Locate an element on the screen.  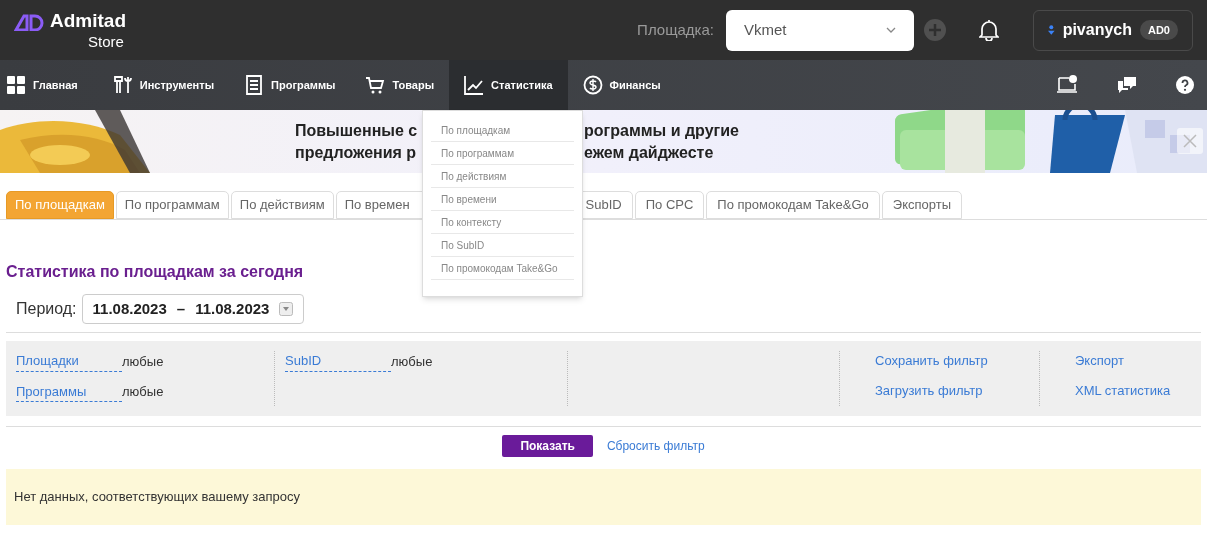
cart-icon is located at coordinates (375, 85).